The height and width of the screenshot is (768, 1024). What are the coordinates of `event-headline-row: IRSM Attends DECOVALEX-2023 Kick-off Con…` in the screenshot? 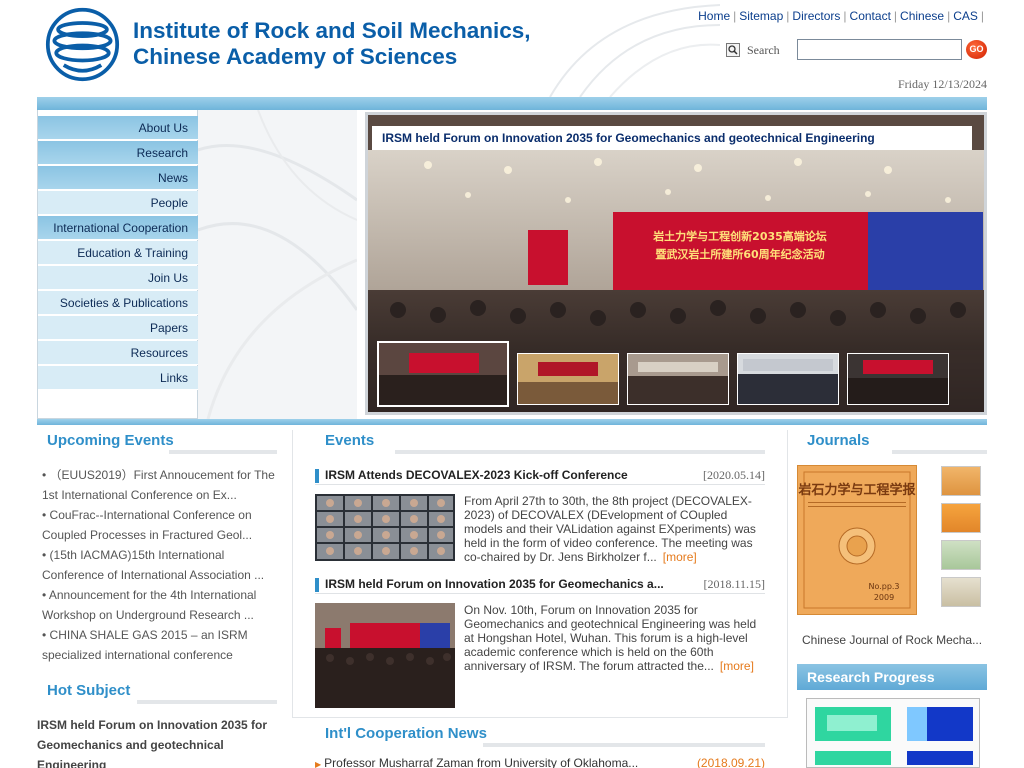 It's located at (540, 475).